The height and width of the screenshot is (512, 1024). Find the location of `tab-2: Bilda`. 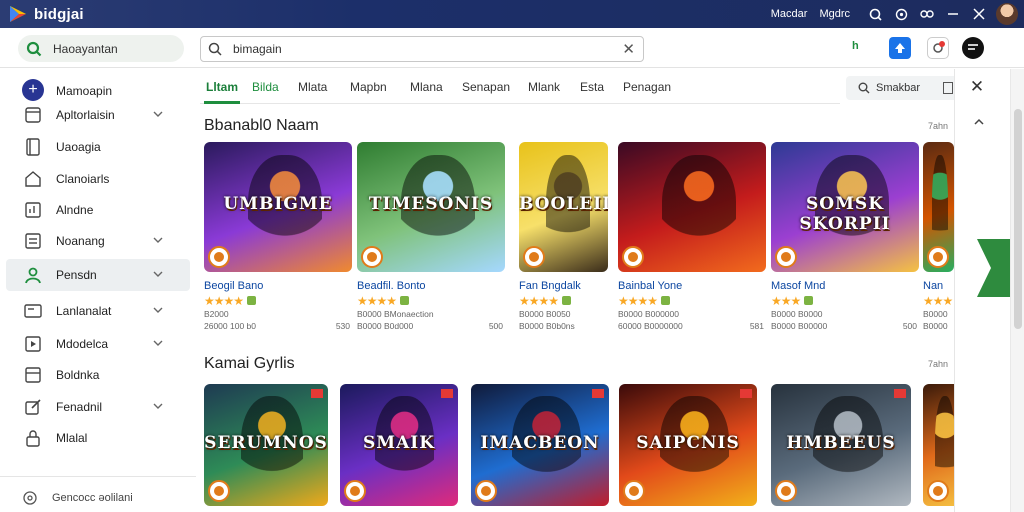

tab-2: Bilda is located at coordinates (265, 87).